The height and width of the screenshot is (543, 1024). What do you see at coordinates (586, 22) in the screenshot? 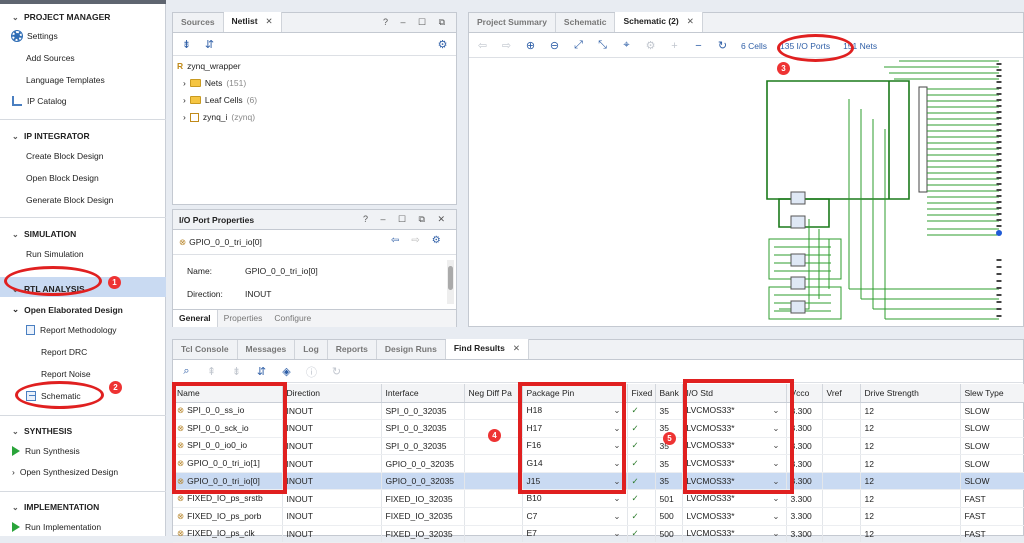
I see `tab-schematic: Schematic` at bounding box center [586, 22].